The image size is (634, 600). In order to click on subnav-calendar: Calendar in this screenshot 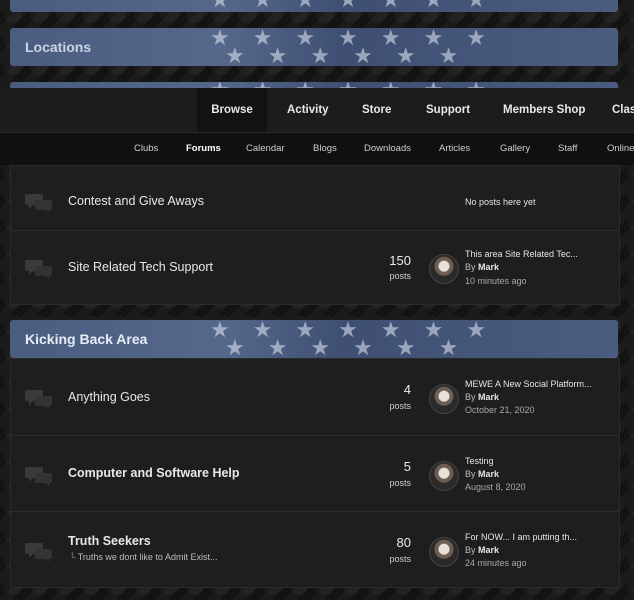, I will do `click(265, 149)`.